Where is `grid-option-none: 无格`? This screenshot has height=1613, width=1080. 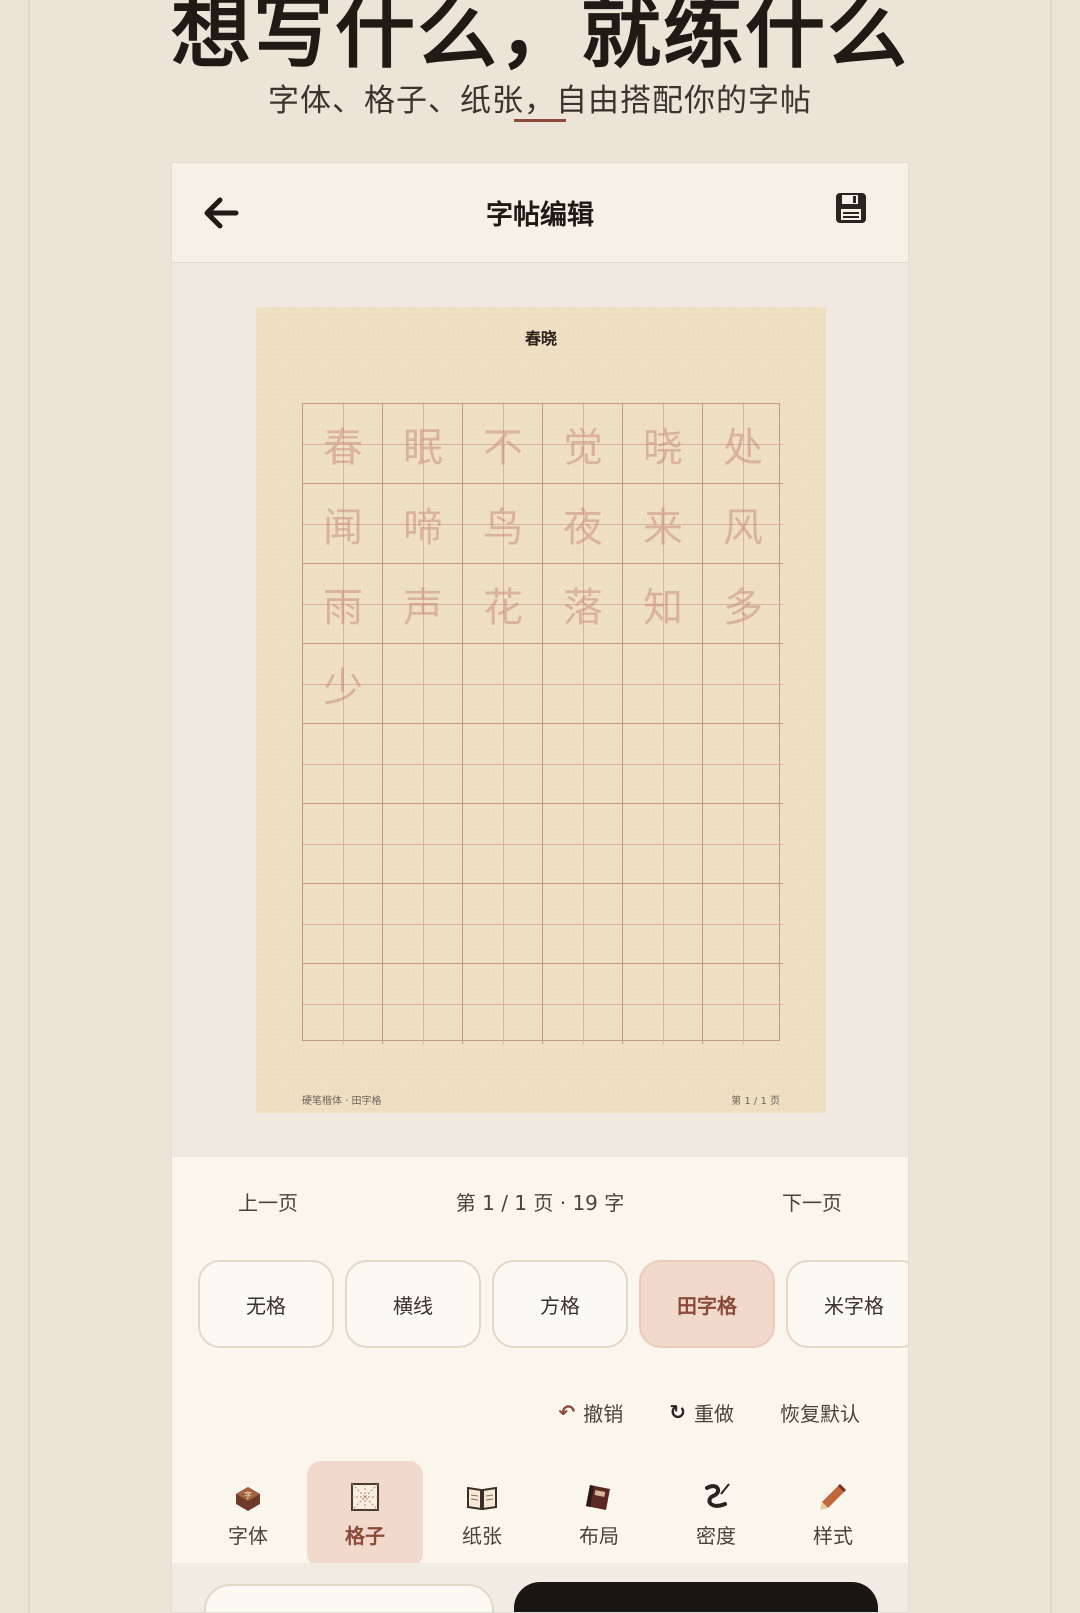 grid-option-none: 无格 is located at coordinates (266, 1304).